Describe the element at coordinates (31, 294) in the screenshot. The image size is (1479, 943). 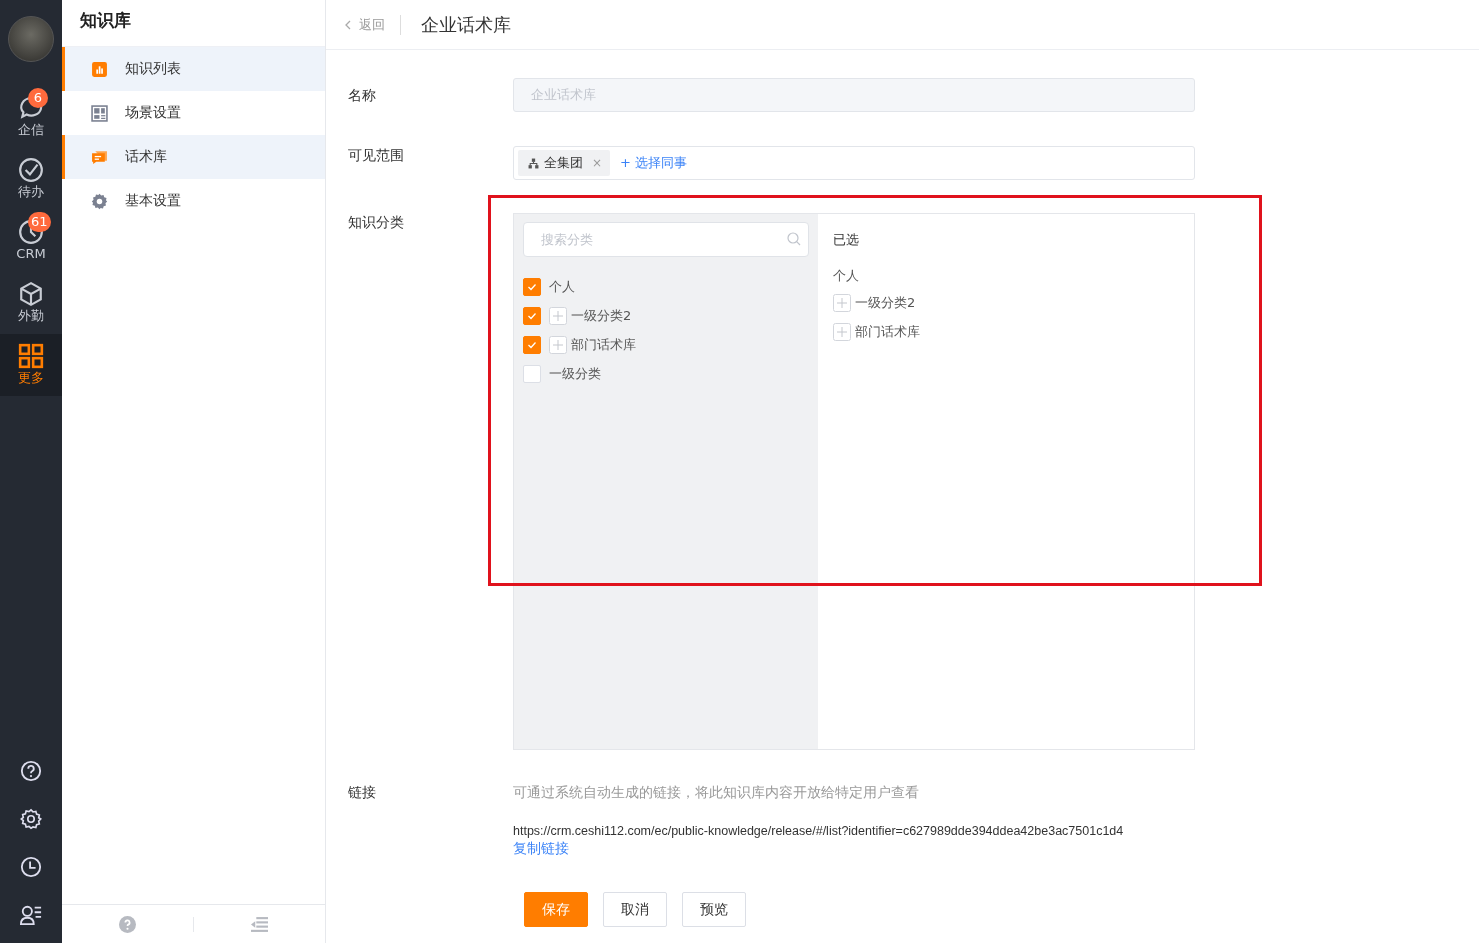
I see `cube-icon` at that location.